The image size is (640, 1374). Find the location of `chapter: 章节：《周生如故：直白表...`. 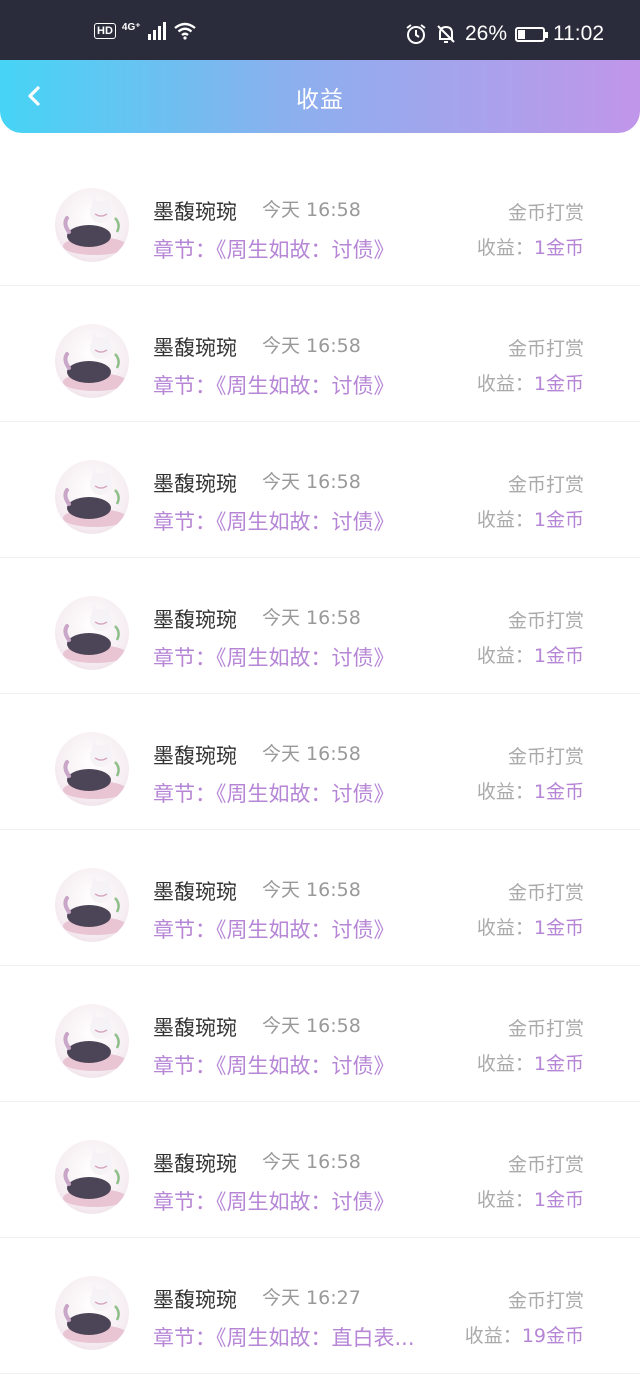

chapter: 章节：《周生如故：直白表... is located at coordinates (284, 1337).